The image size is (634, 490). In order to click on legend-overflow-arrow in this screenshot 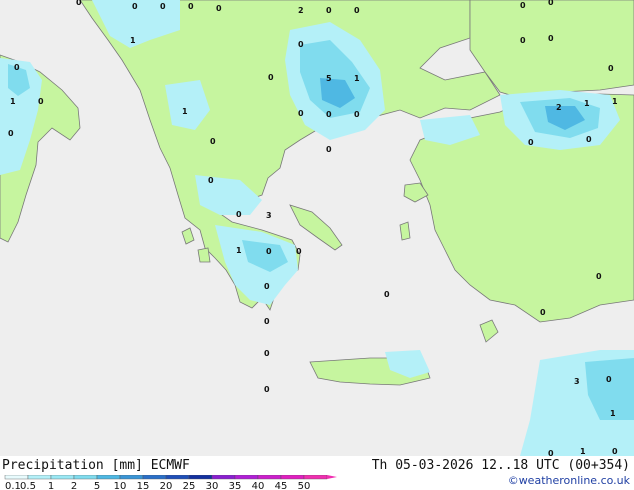, I will do `click(332, 477)`.